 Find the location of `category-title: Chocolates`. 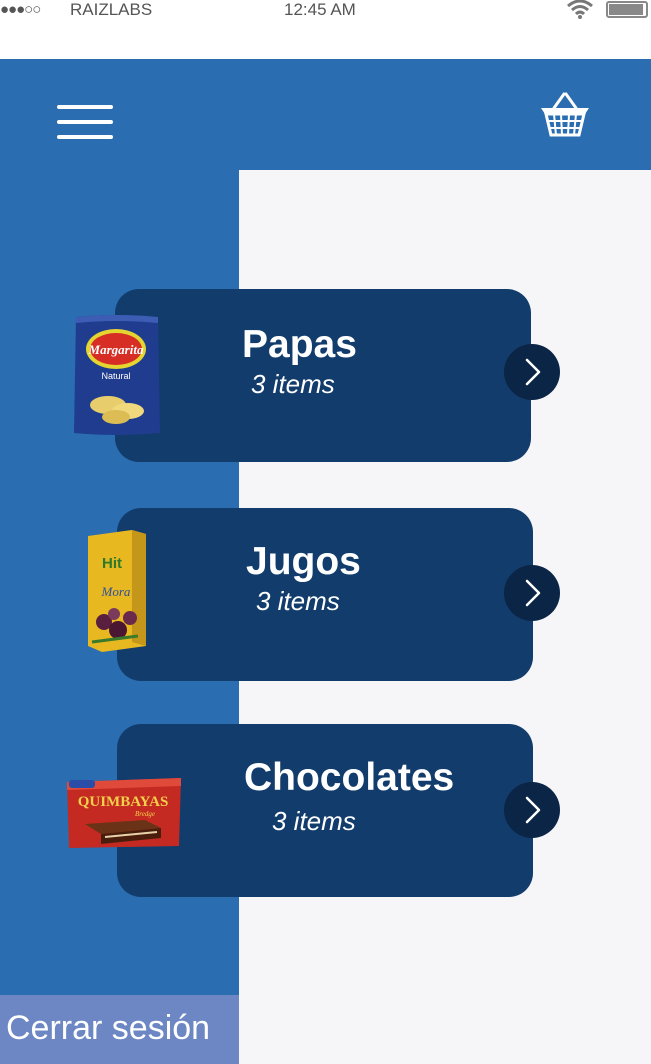

category-title: Chocolates is located at coordinates (349, 777).